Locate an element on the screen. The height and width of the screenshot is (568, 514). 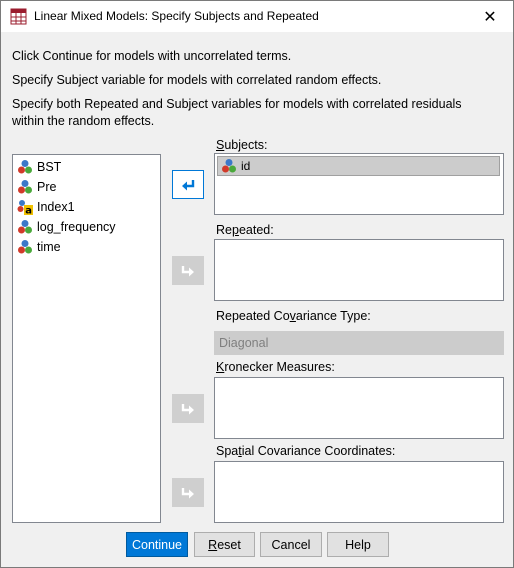
repeated-covariance-select: Diagonal is located at coordinates (359, 343).